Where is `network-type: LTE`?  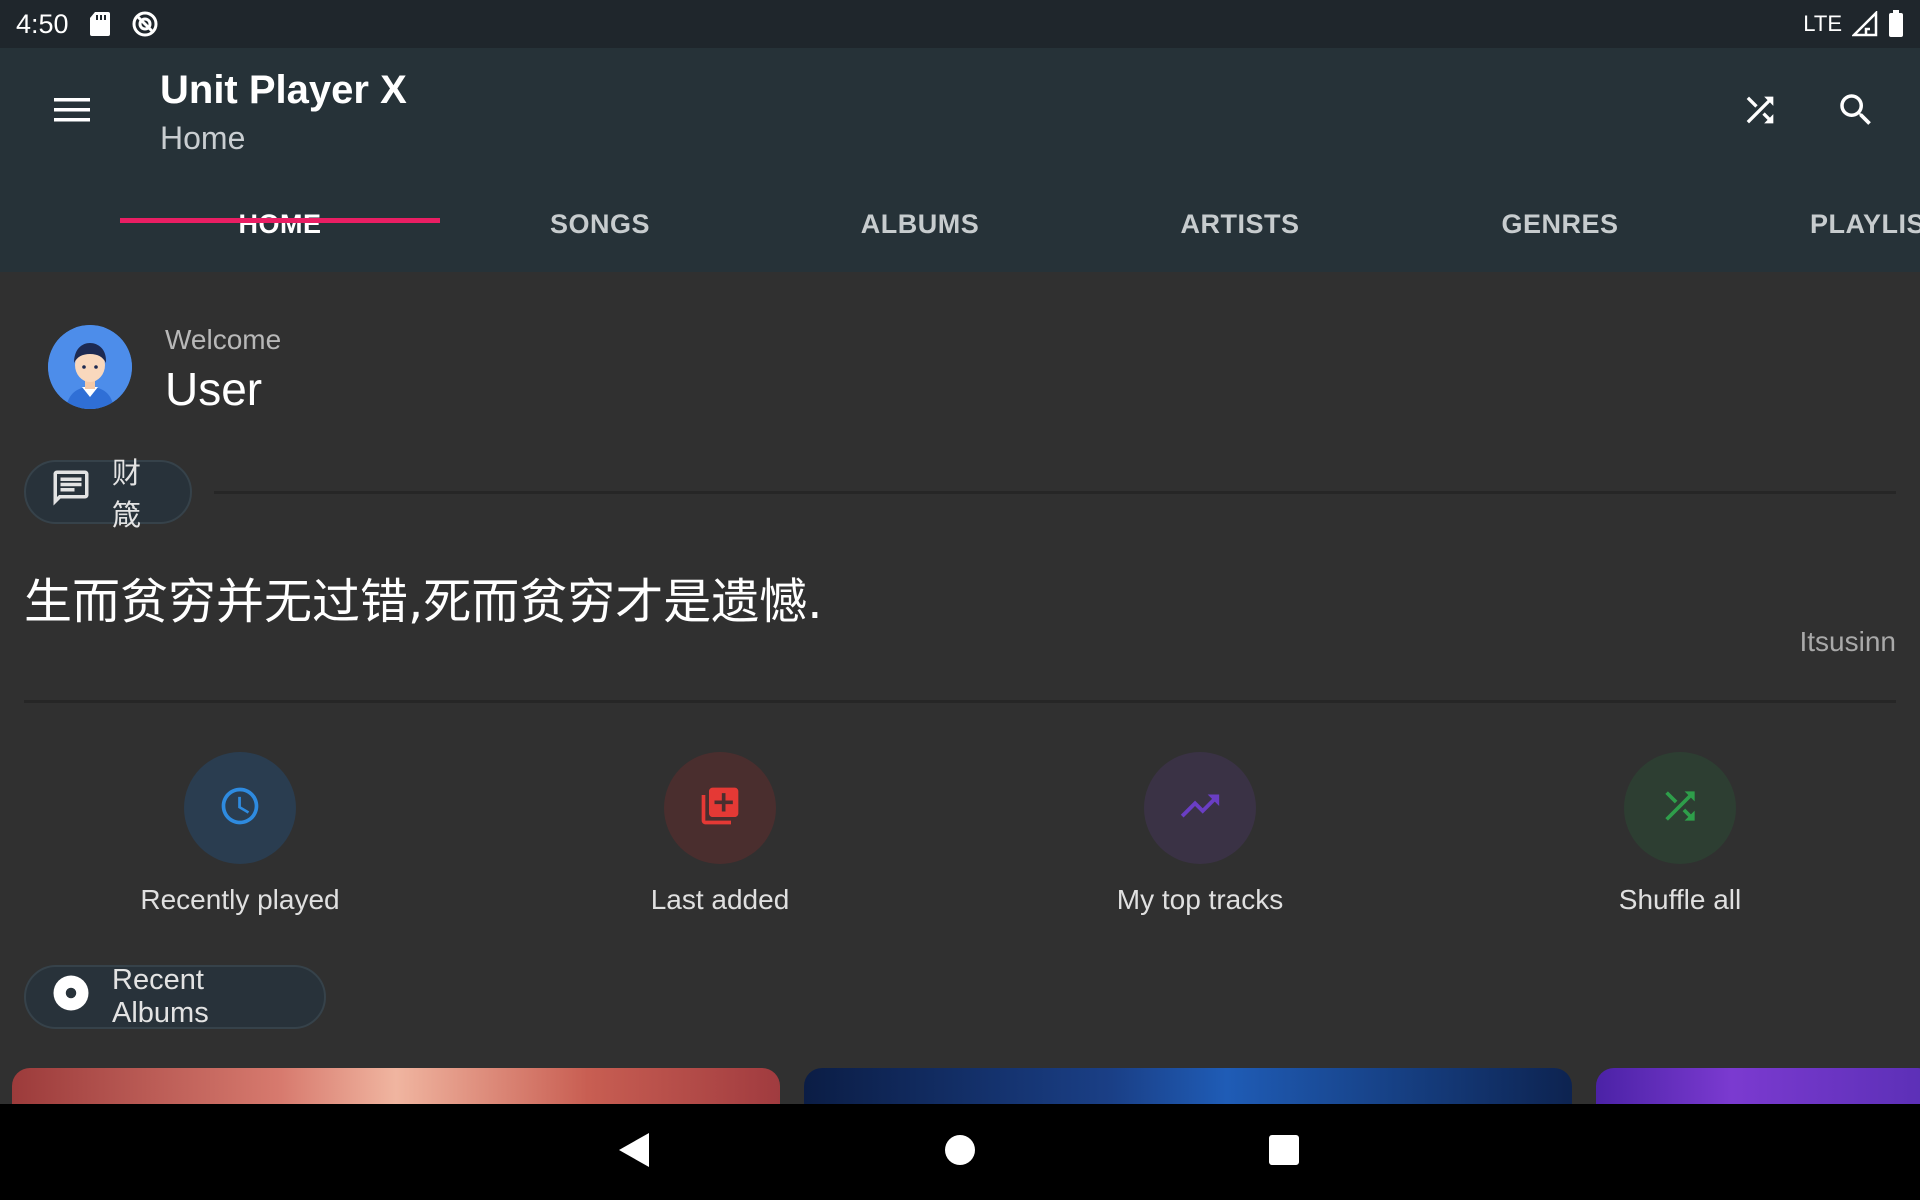
network-type: LTE is located at coordinates (1822, 23).